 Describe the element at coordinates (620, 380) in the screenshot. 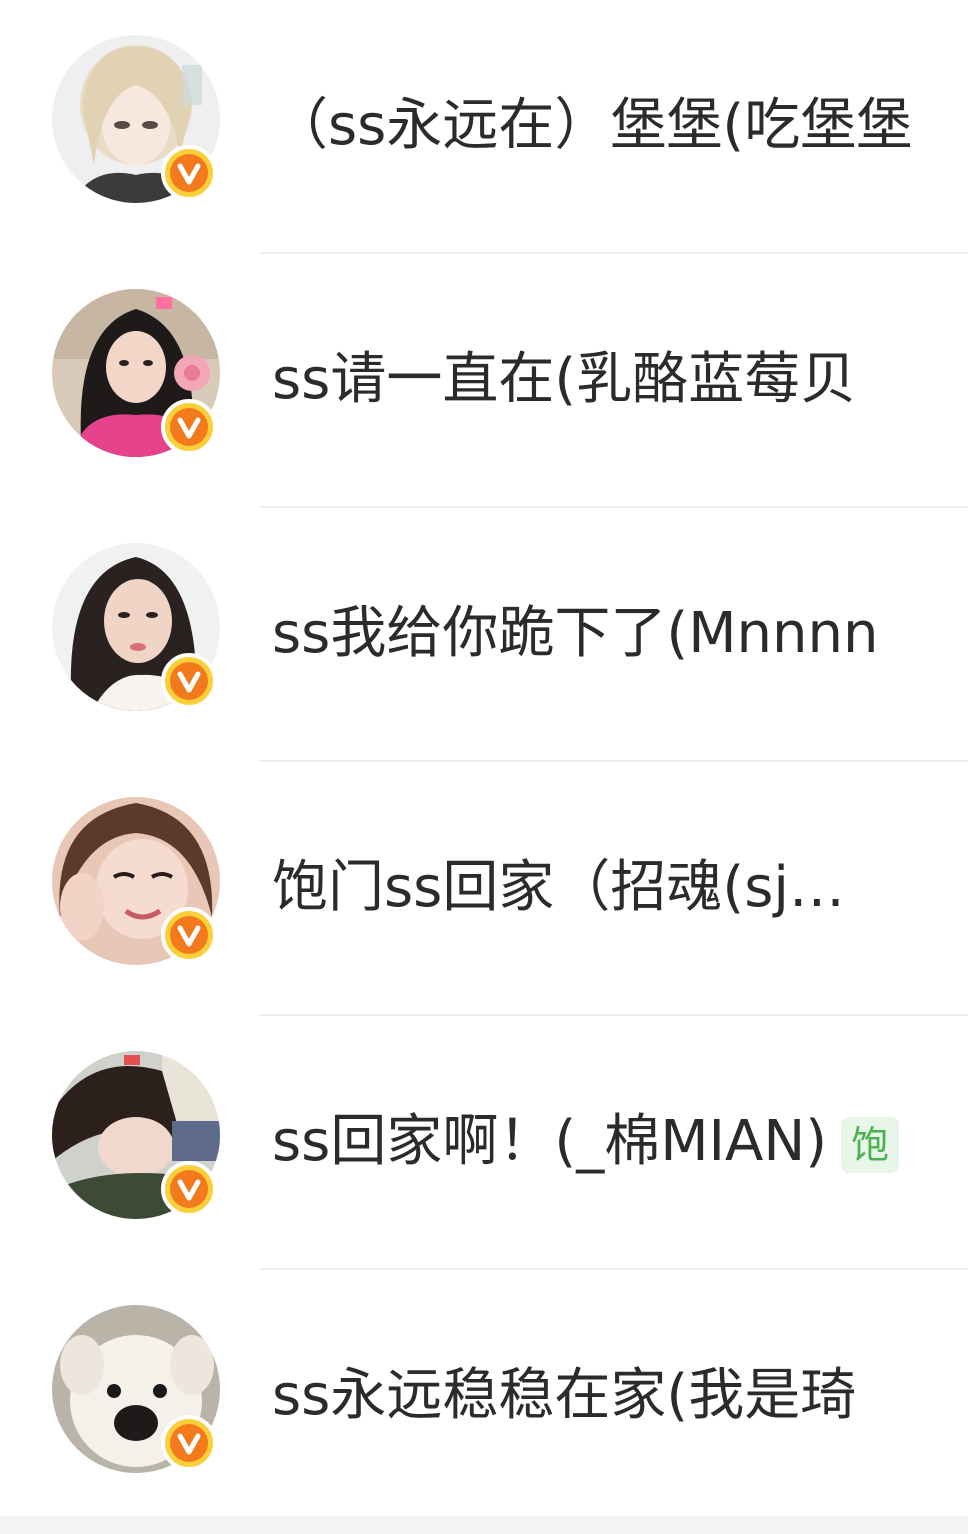

I see `member-name: ss请一直在(乳酪蓝莓贝` at that location.